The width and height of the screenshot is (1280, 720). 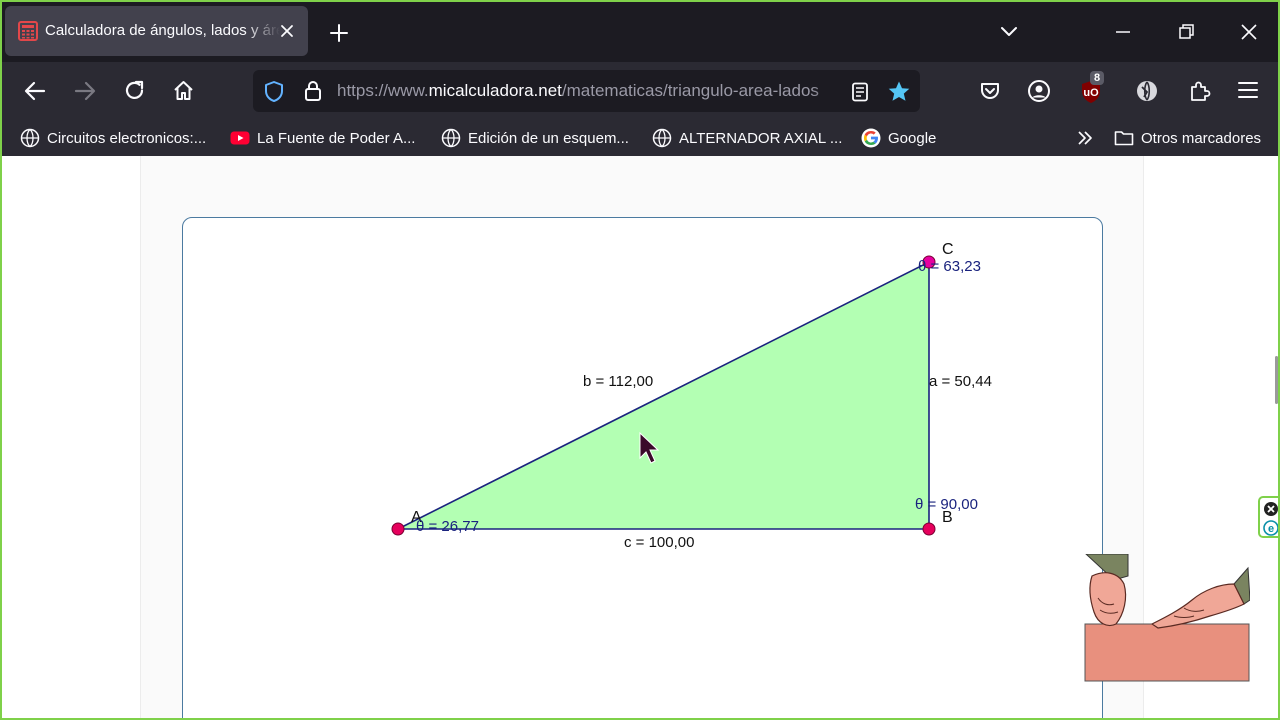 What do you see at coordinates (495, 90) in the screenshot?
I see `url-host: micalculadora.net` at bounding box center [495, 90].